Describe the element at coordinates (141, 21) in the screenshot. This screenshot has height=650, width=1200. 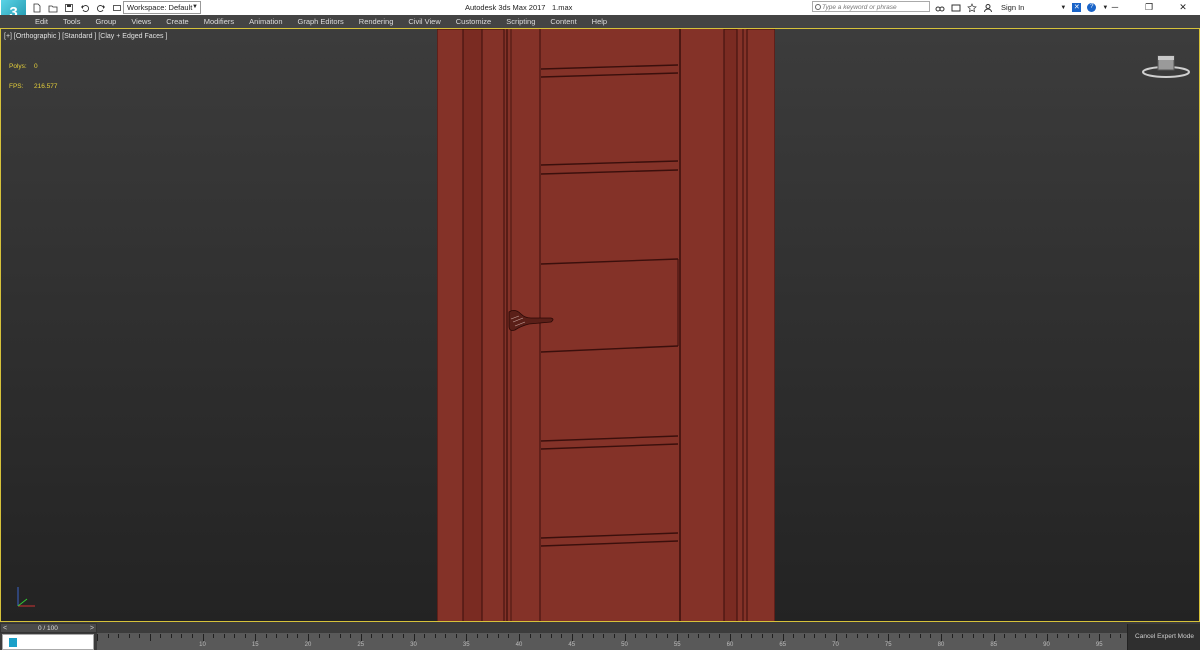
I see `menu-views: Views` at that location.